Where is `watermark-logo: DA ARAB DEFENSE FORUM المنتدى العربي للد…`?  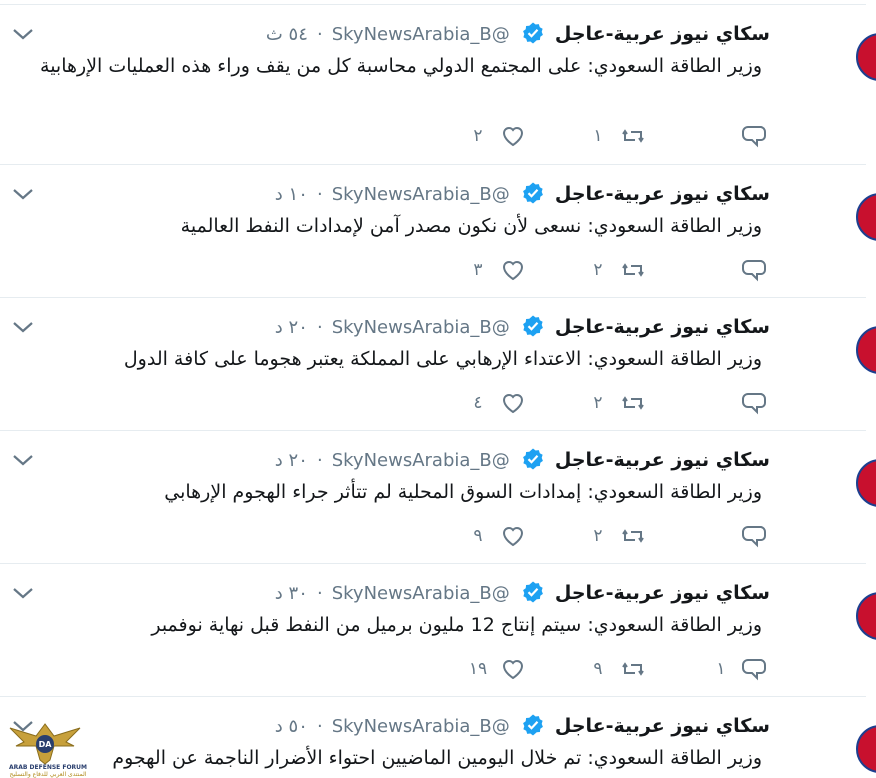 watermark-logo: DA ARAB DEFENSE FORUM المنتدى العربي للد… is located at coordinates (46, 747).